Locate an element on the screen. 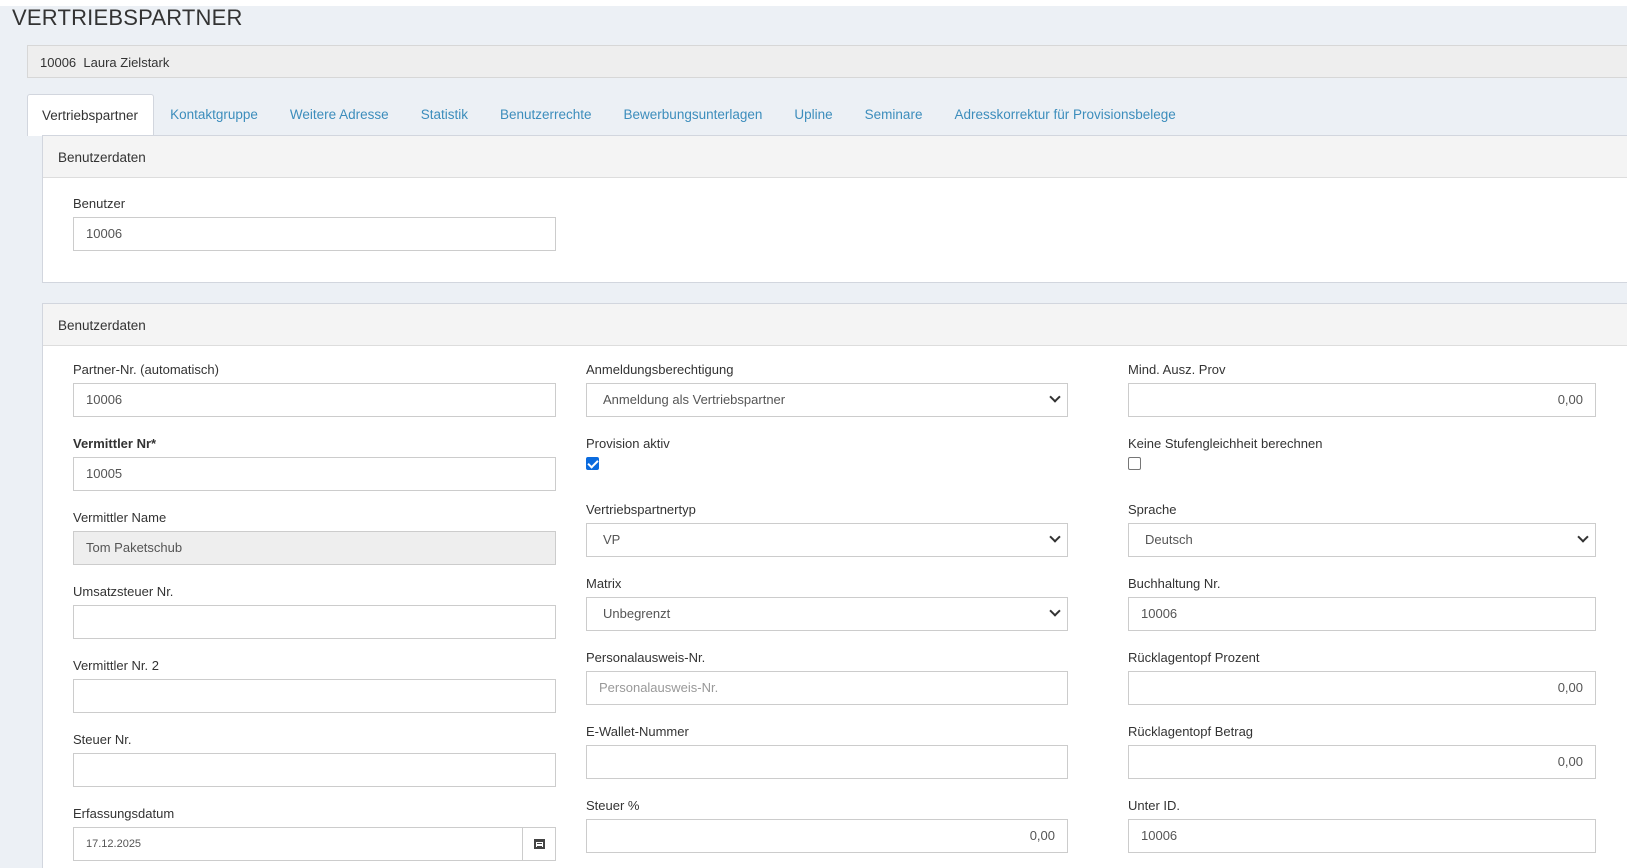  ruecklage-pct-field: Rücklagentopf Prozent 0,00 is located at coordinates (1362, 677).